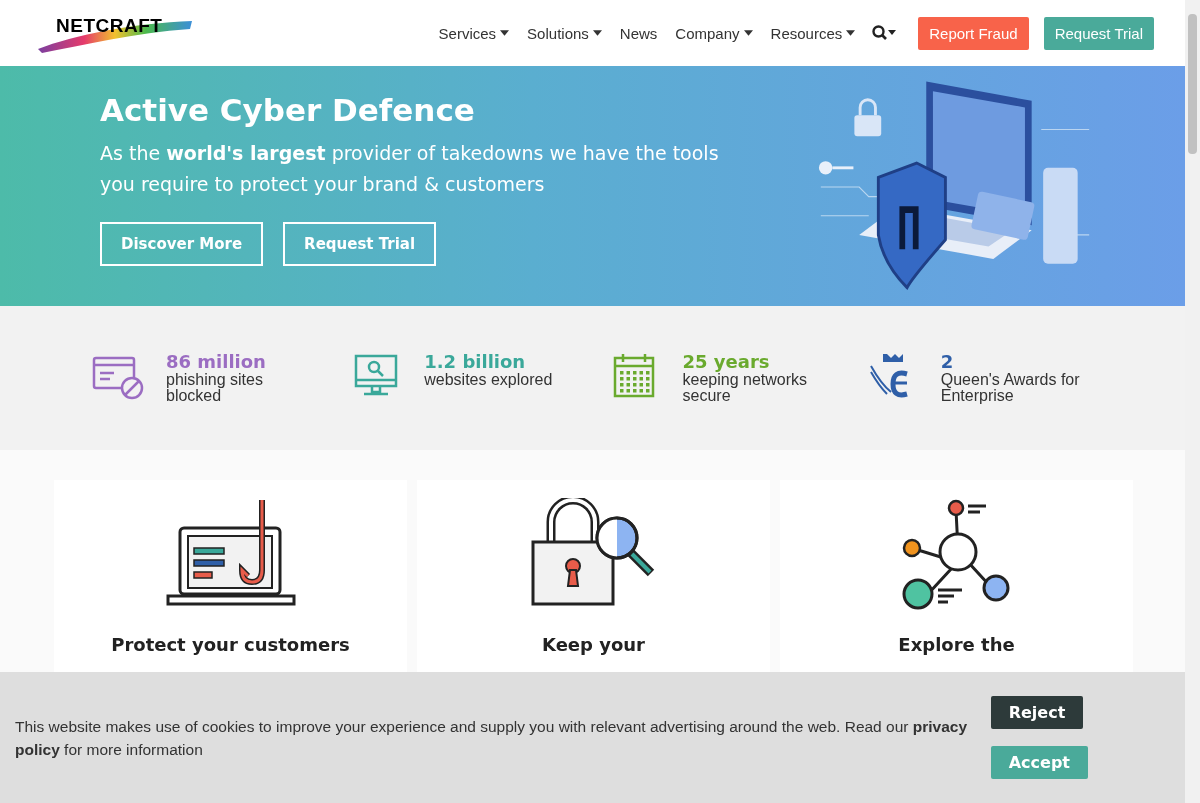  Describe the element at coordinates (492, 738) in the screenshot. I see `cookie-notice-text: This website makes use of cookies to improve your experience and supply you with relevant advertising around the web. Read our privacy policy for more information` at that location.